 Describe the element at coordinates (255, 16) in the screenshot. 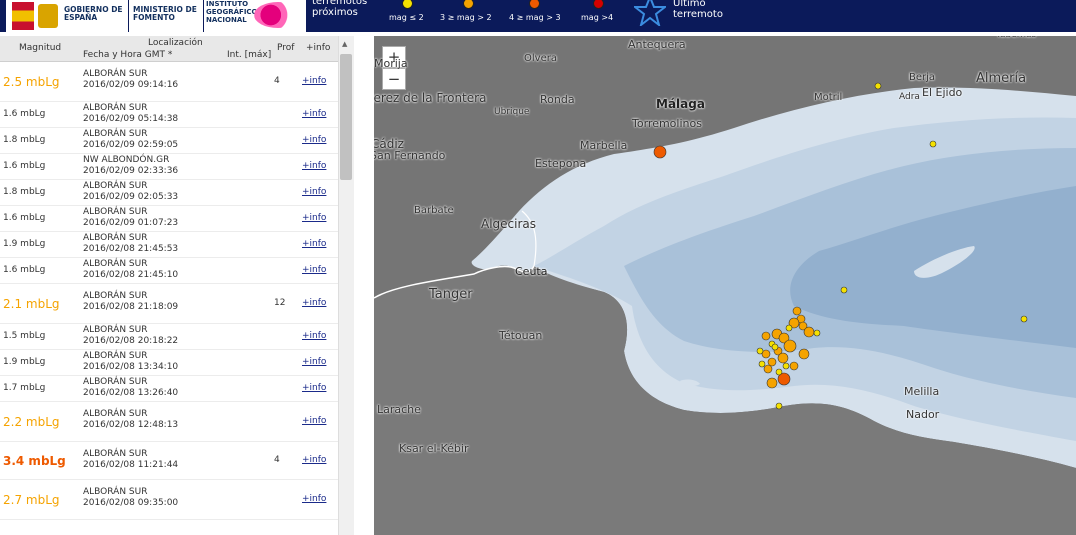

I see `ign-logo: INSTITUTO GEOGRÁFICO NACIONAL` at that location.